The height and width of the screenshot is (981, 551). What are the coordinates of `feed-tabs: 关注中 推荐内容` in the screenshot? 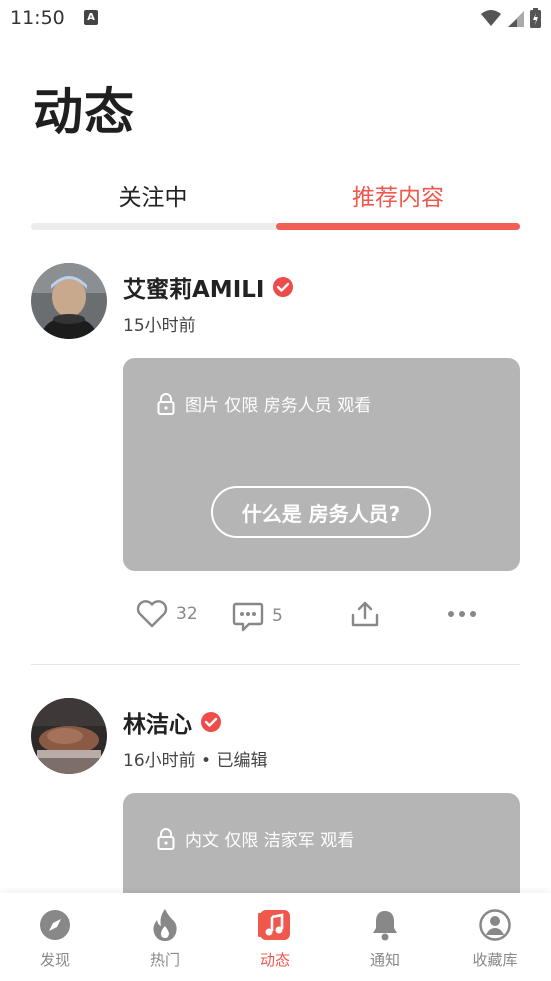 It's located at (275, 201).